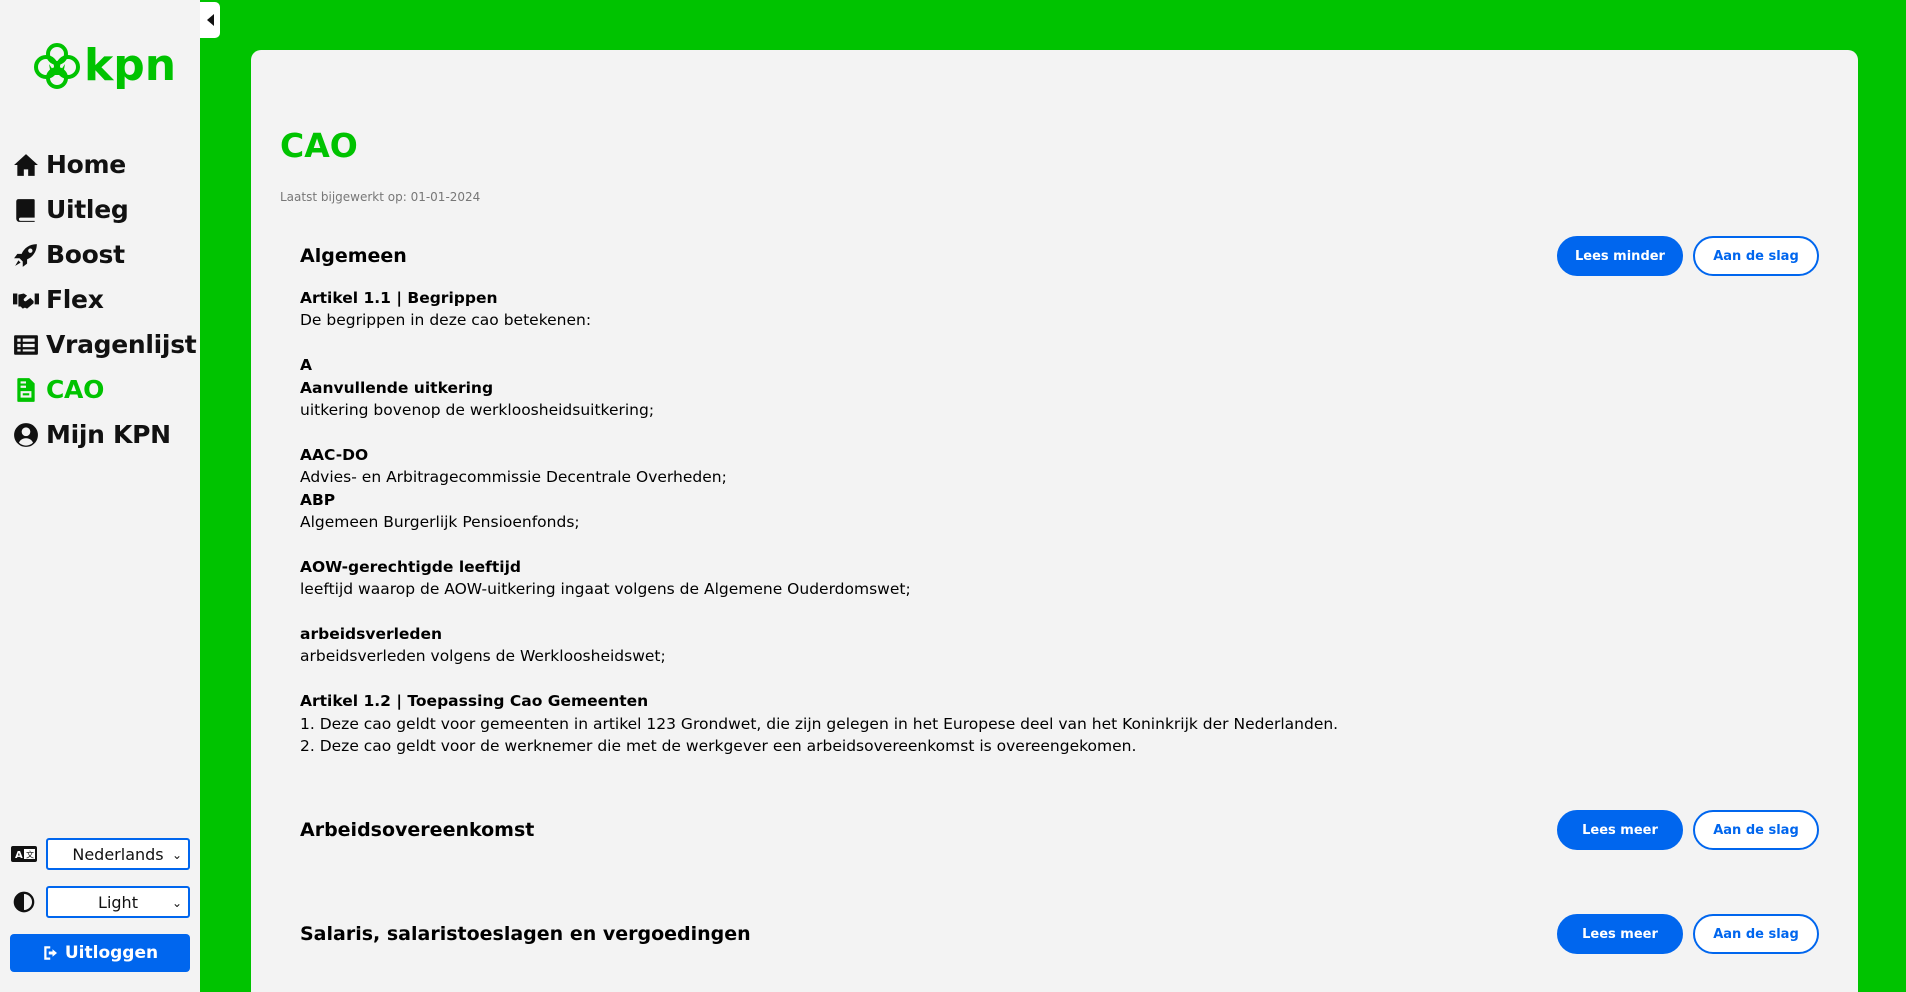 This screenshot has width=1906, height=992. I want to click on nav-label: Home, so click(86, 164).